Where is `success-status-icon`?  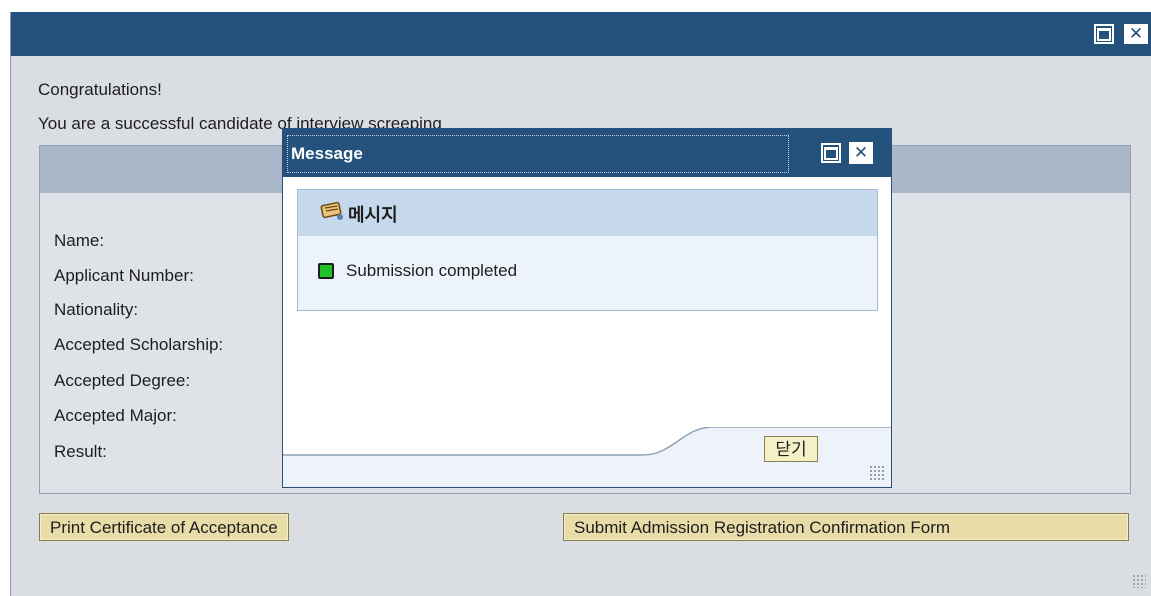 success-status-icon is located at coordinates (326, 271).